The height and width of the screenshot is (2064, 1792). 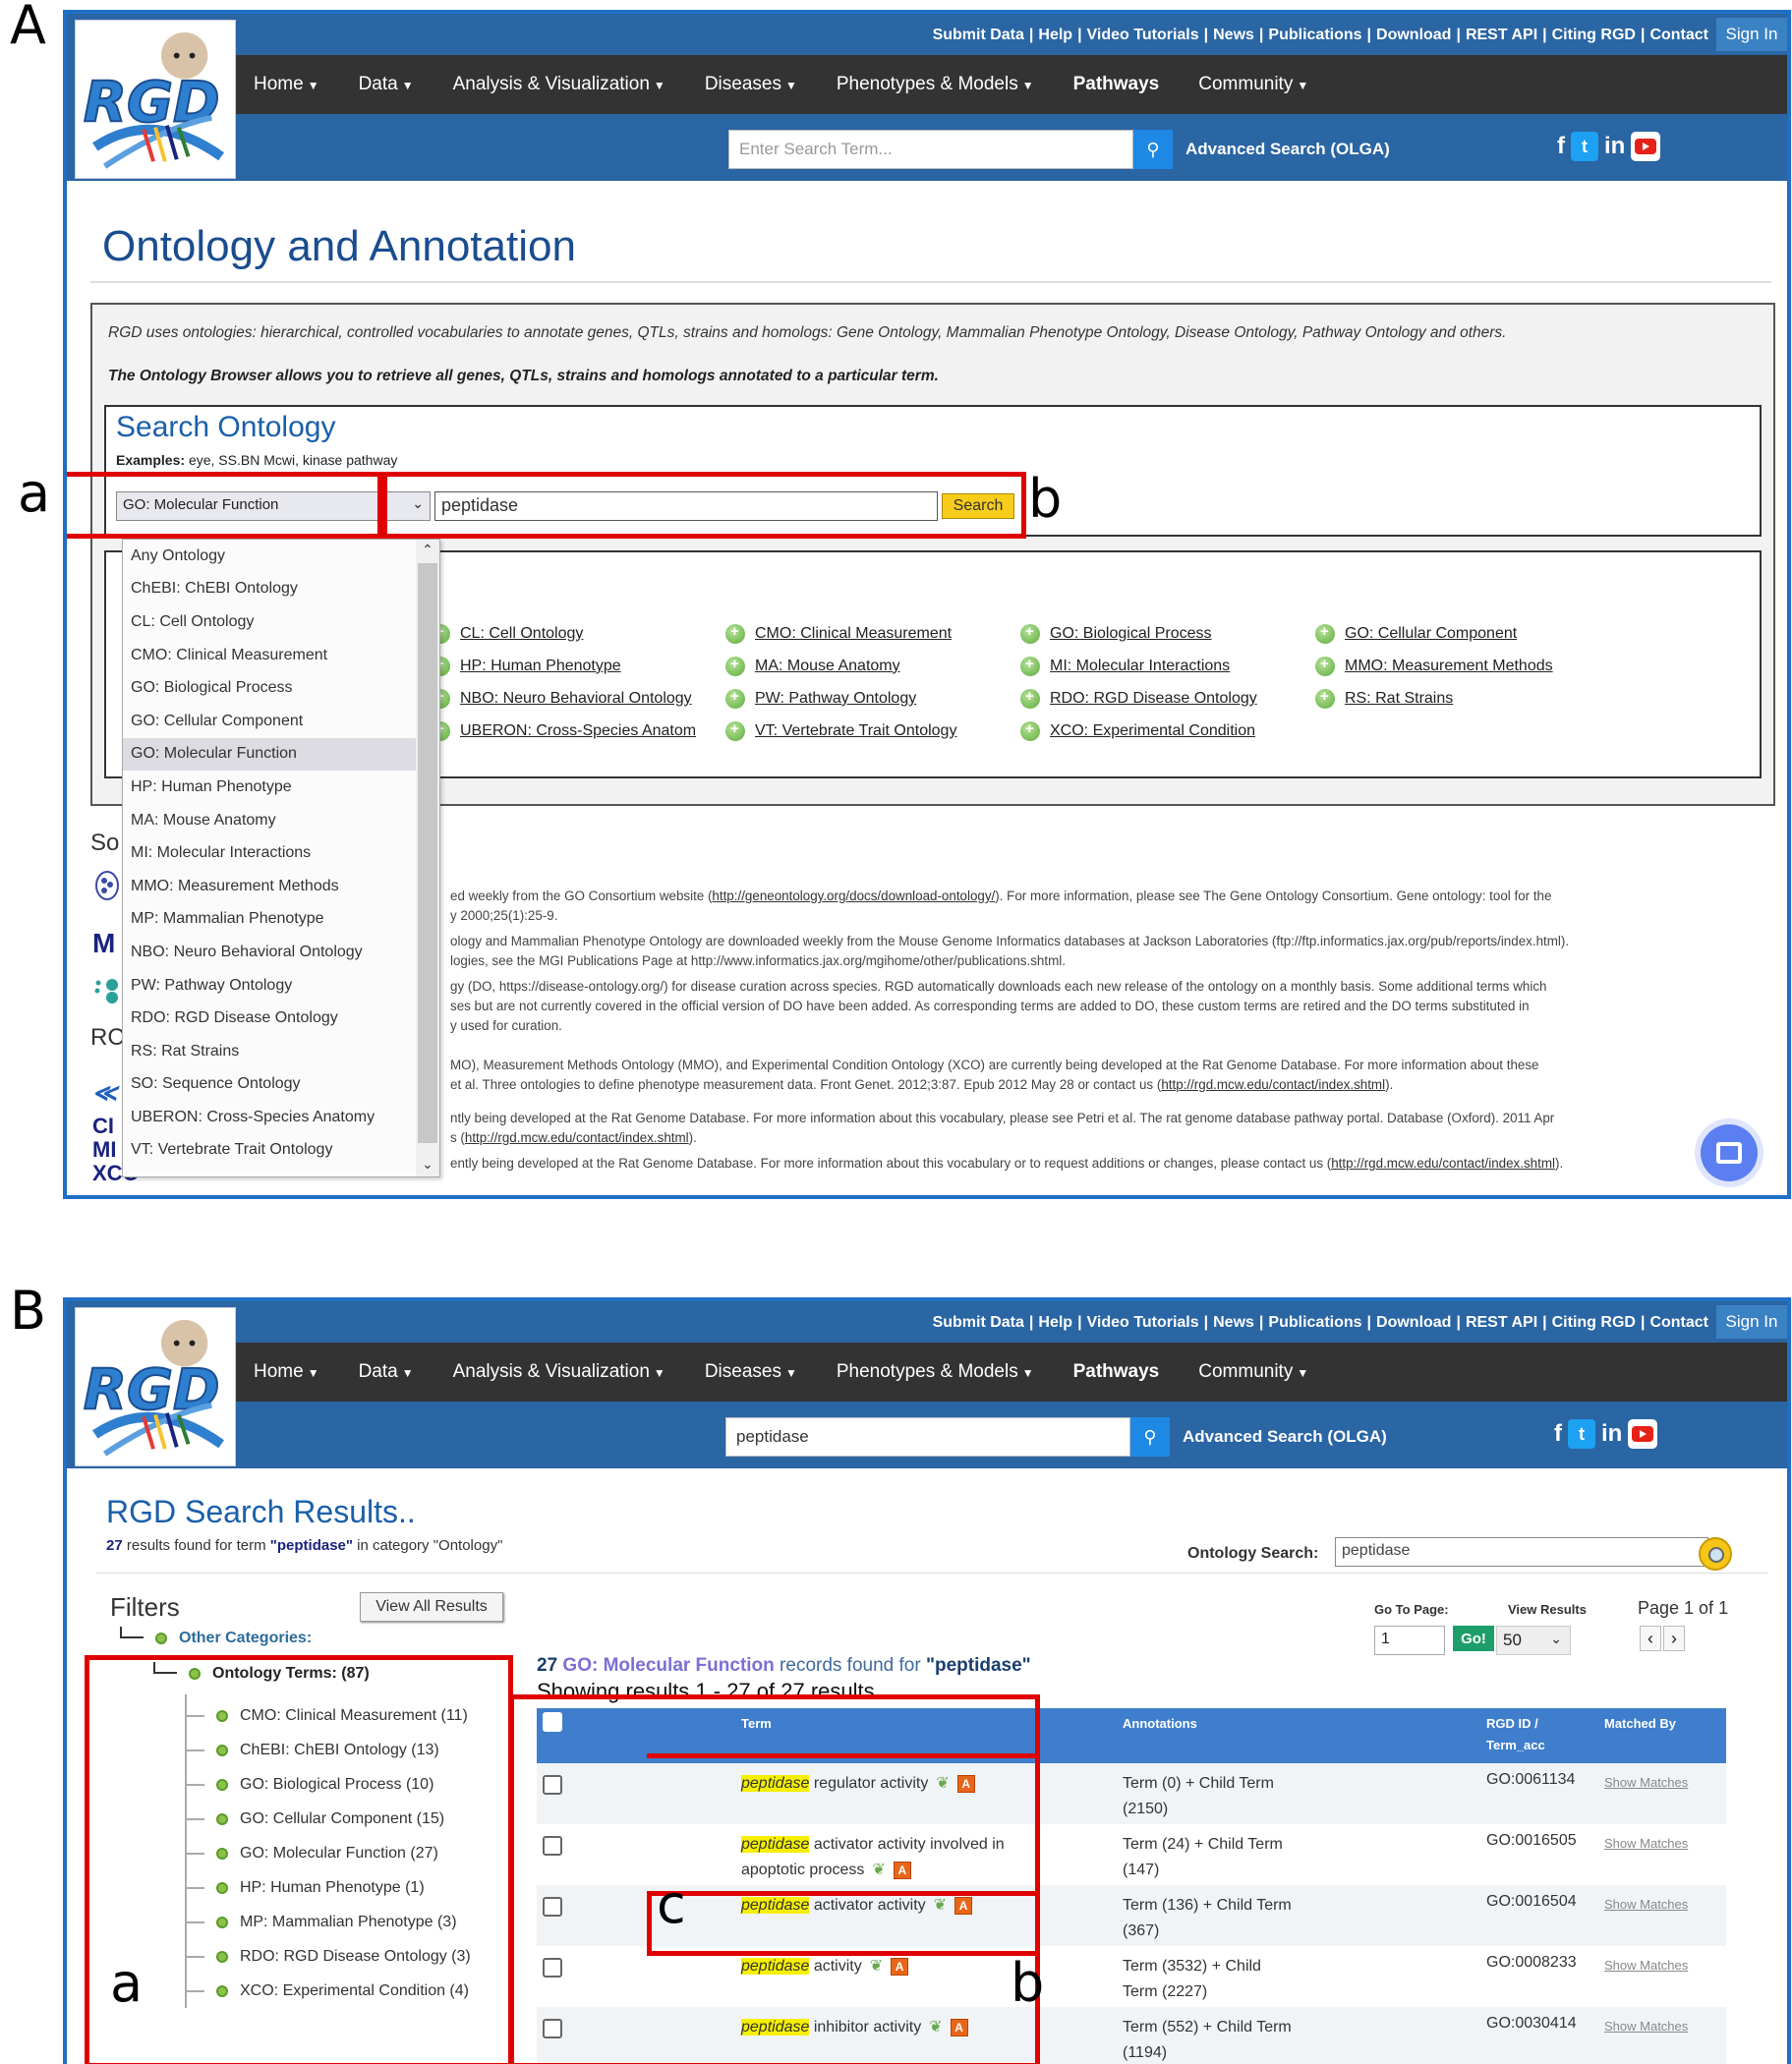 I want to click on browse-ontology-item: CMO: Clinical Measurement, so click(x=872, y=634).